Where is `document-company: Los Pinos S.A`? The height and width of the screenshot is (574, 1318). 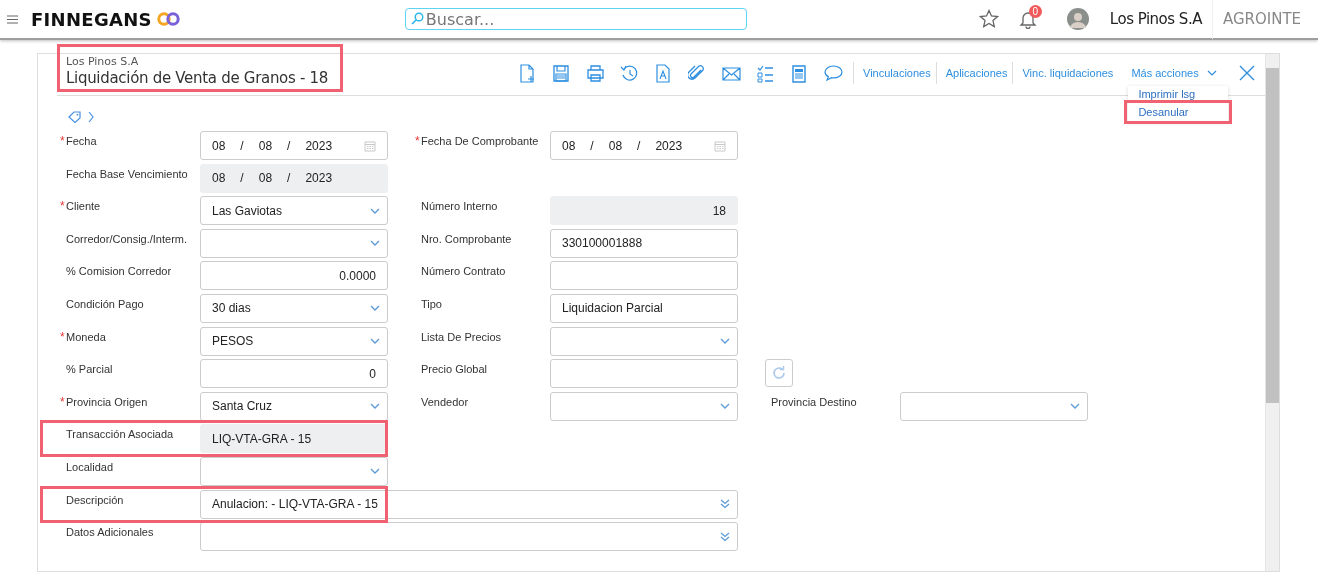 document-company: Los Pinos S.A is located at coordinates (103, 61).